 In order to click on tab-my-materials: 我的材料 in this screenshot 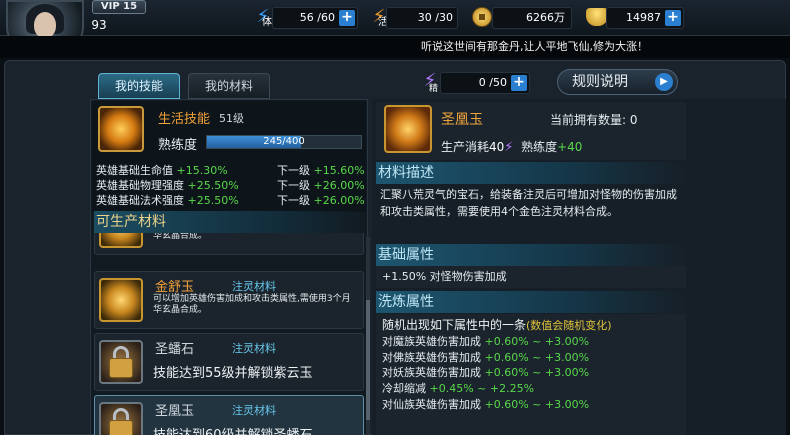, I will do `click(229, 86)`.